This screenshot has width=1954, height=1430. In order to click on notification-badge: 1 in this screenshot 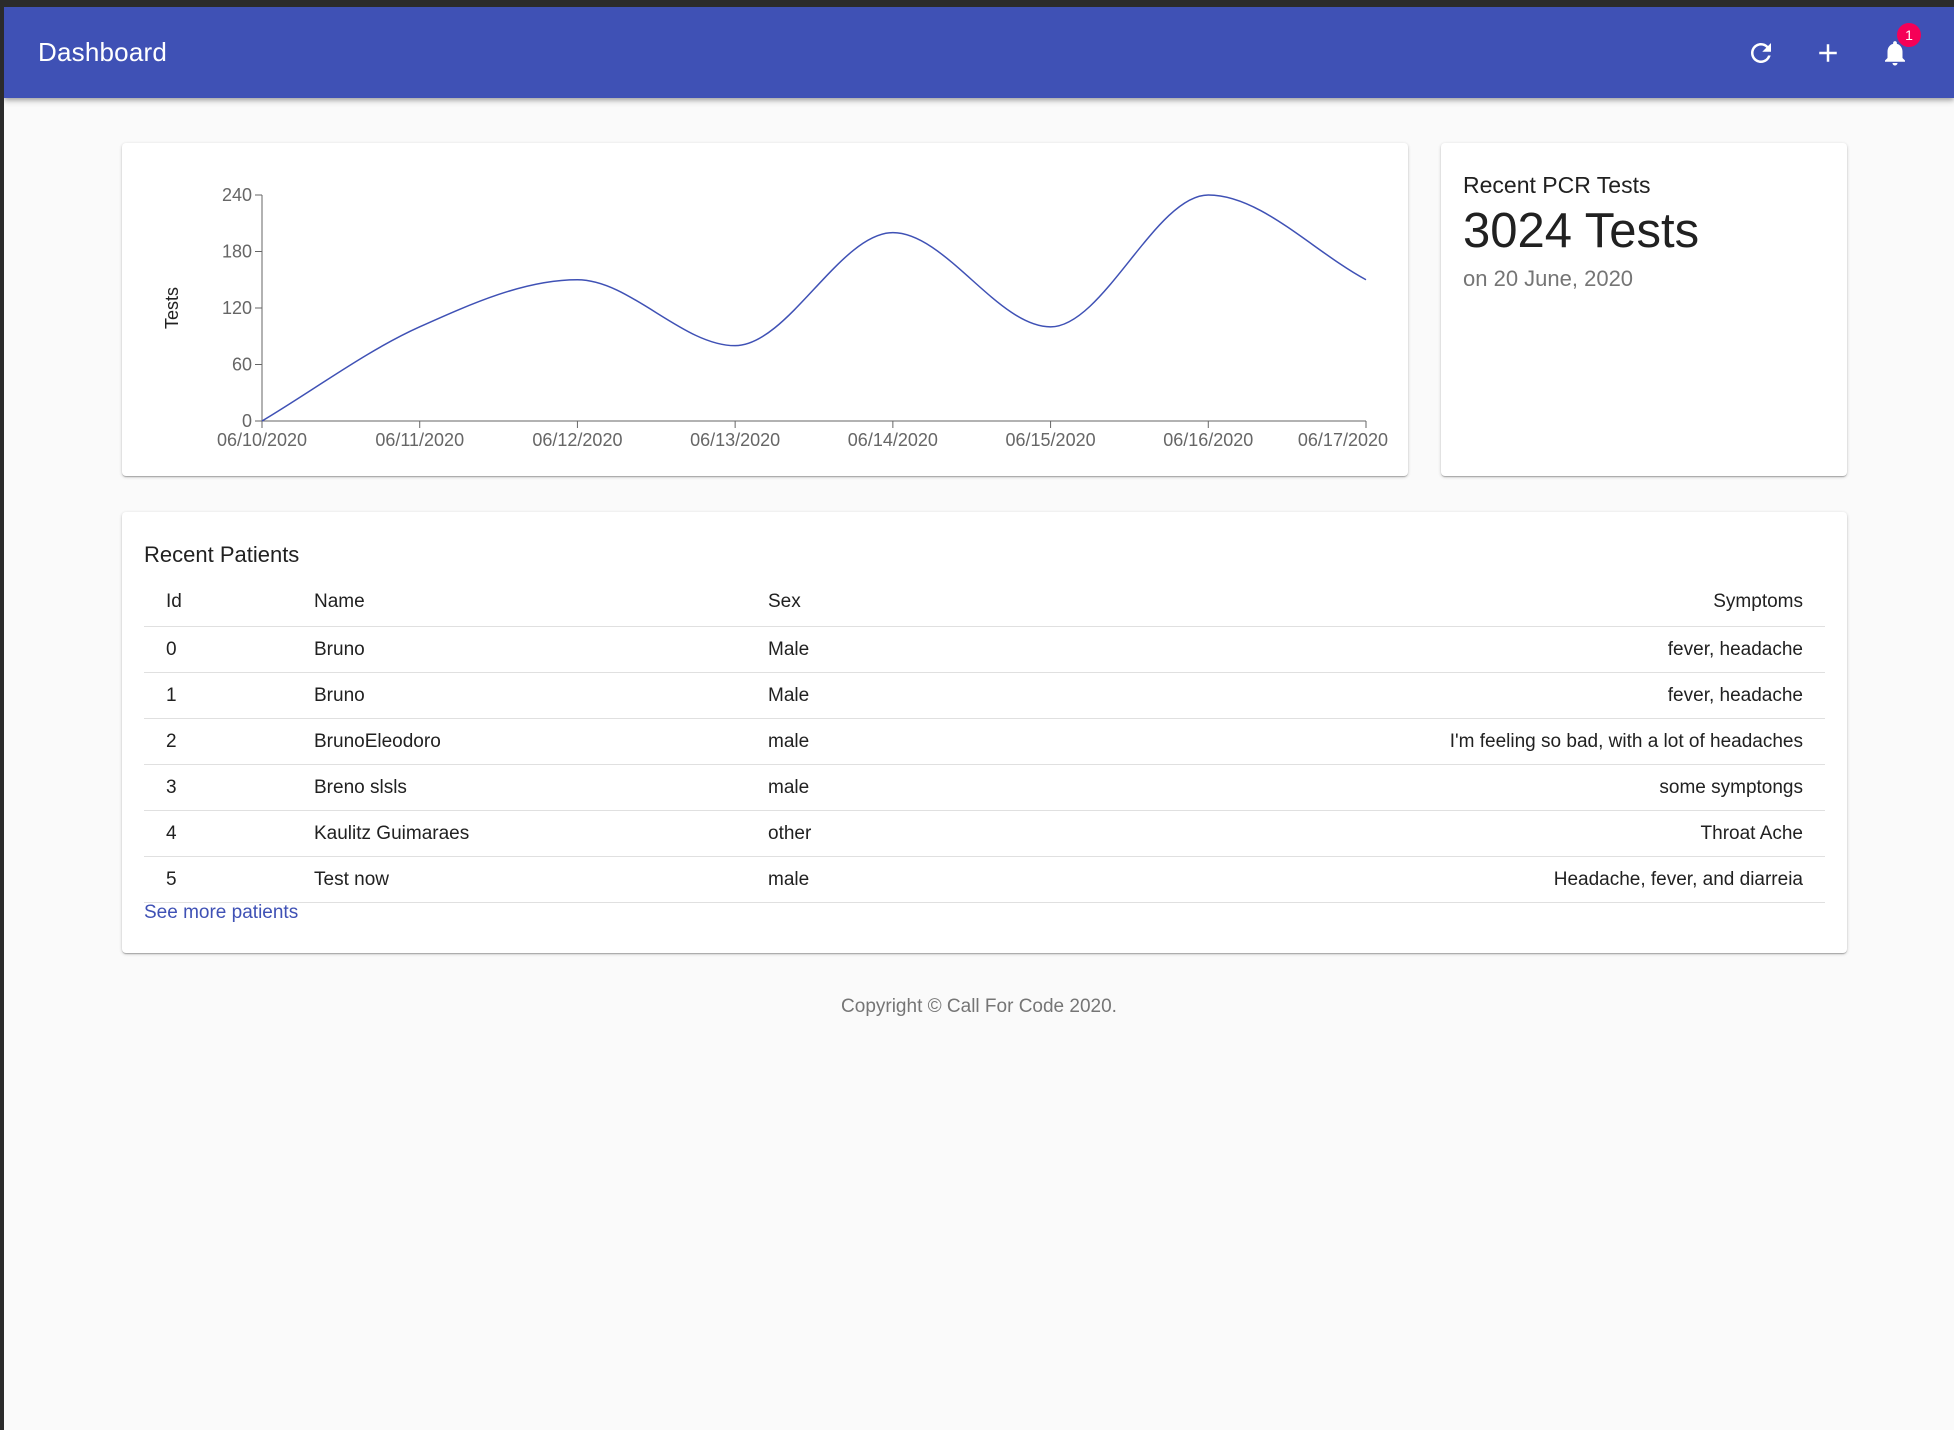, I will do `click(1909, 35)`.